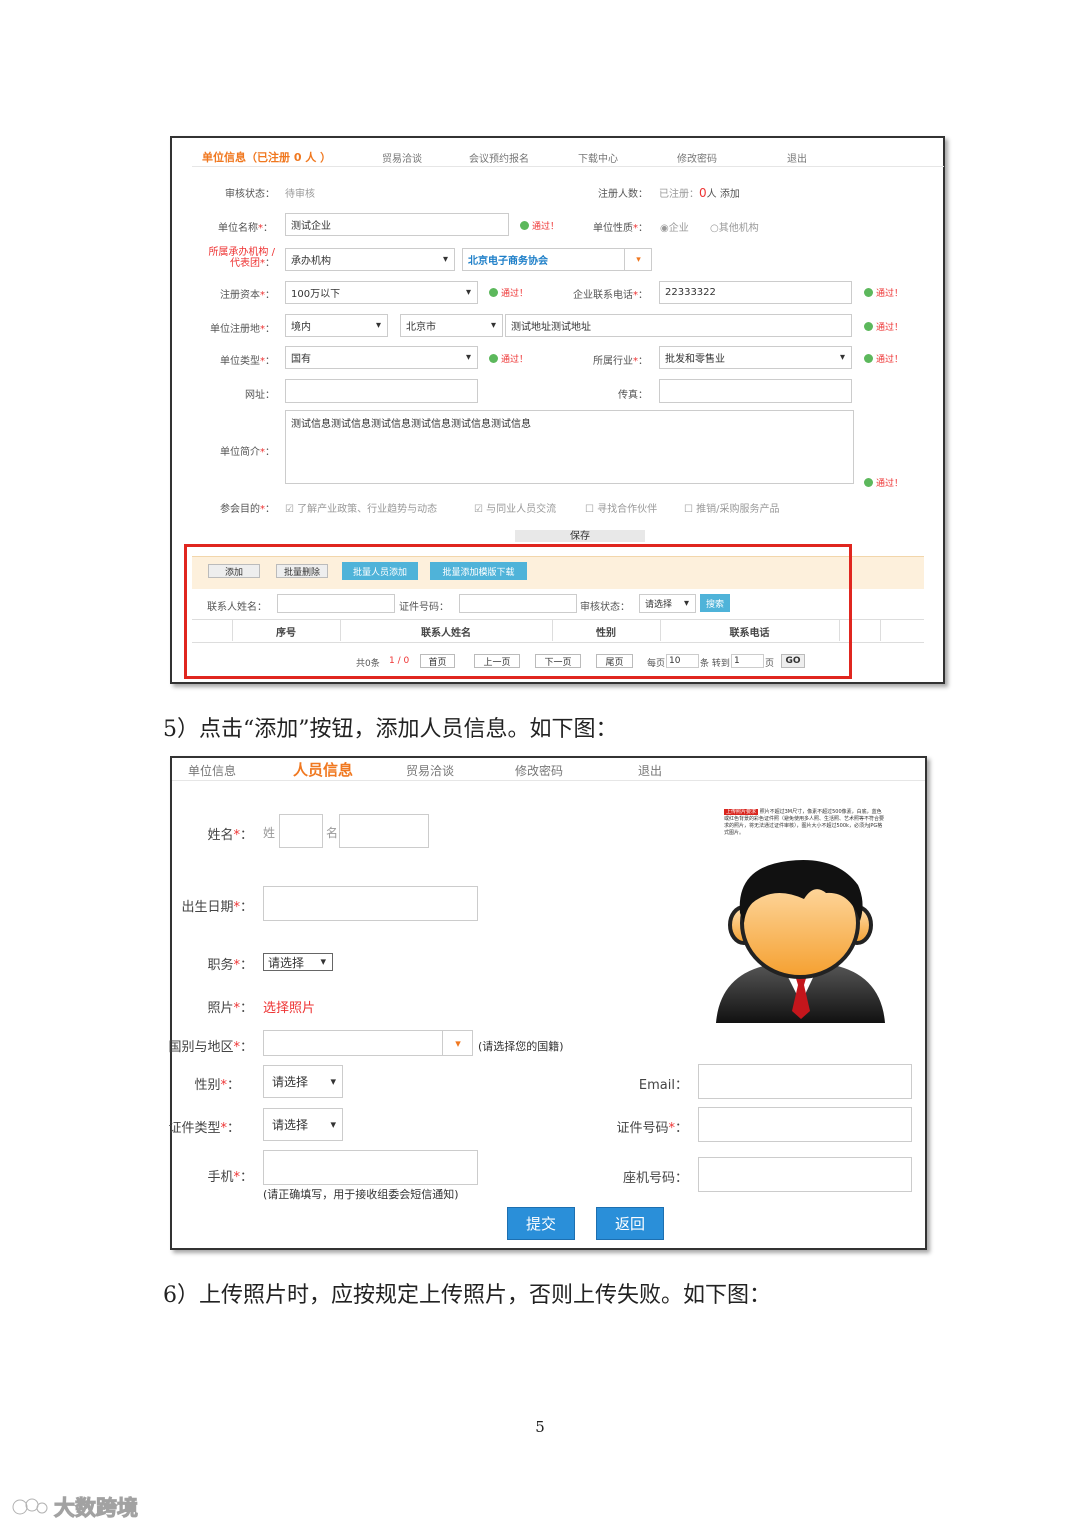 The image size is (1080, 1527). Describe the element at coordinates (883, 482) in the screenshot. I see `intro-pass: 通过！` at that location.